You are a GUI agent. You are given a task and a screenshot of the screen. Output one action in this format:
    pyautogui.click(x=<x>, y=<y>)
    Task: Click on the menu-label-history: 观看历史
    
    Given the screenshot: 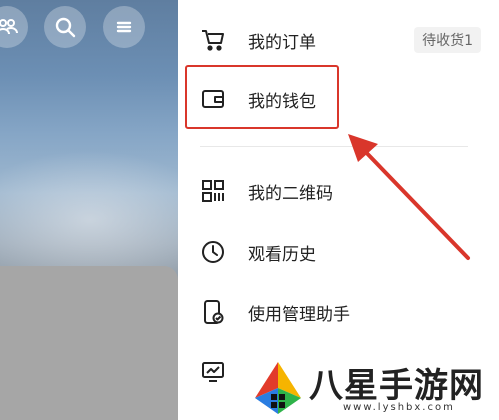 What is the action you would take?
    pyautogui.click(x=282, y=254)
    